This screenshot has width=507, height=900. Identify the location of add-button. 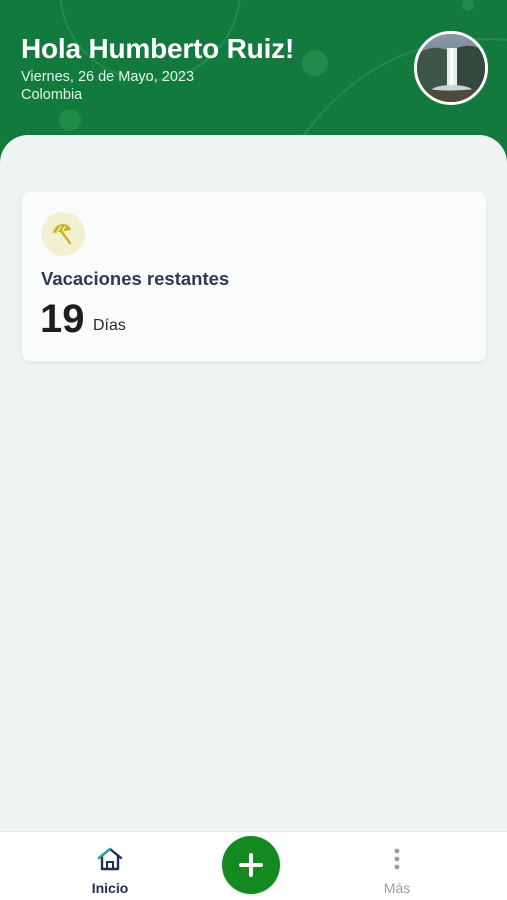
(251, 865).